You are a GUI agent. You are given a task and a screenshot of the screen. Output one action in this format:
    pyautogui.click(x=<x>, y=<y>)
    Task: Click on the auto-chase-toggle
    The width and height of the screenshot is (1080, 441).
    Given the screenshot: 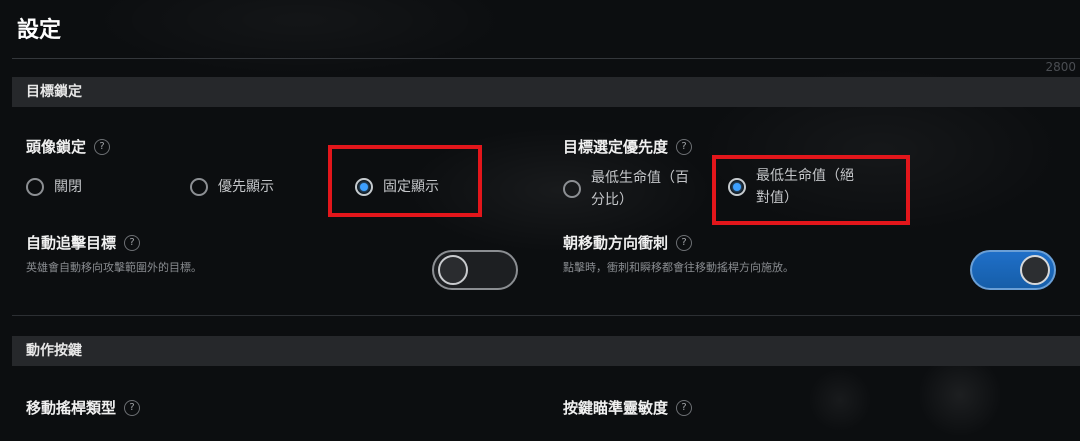 What is the action you would take?
    pyautogui.click(x=475, y=270)
    